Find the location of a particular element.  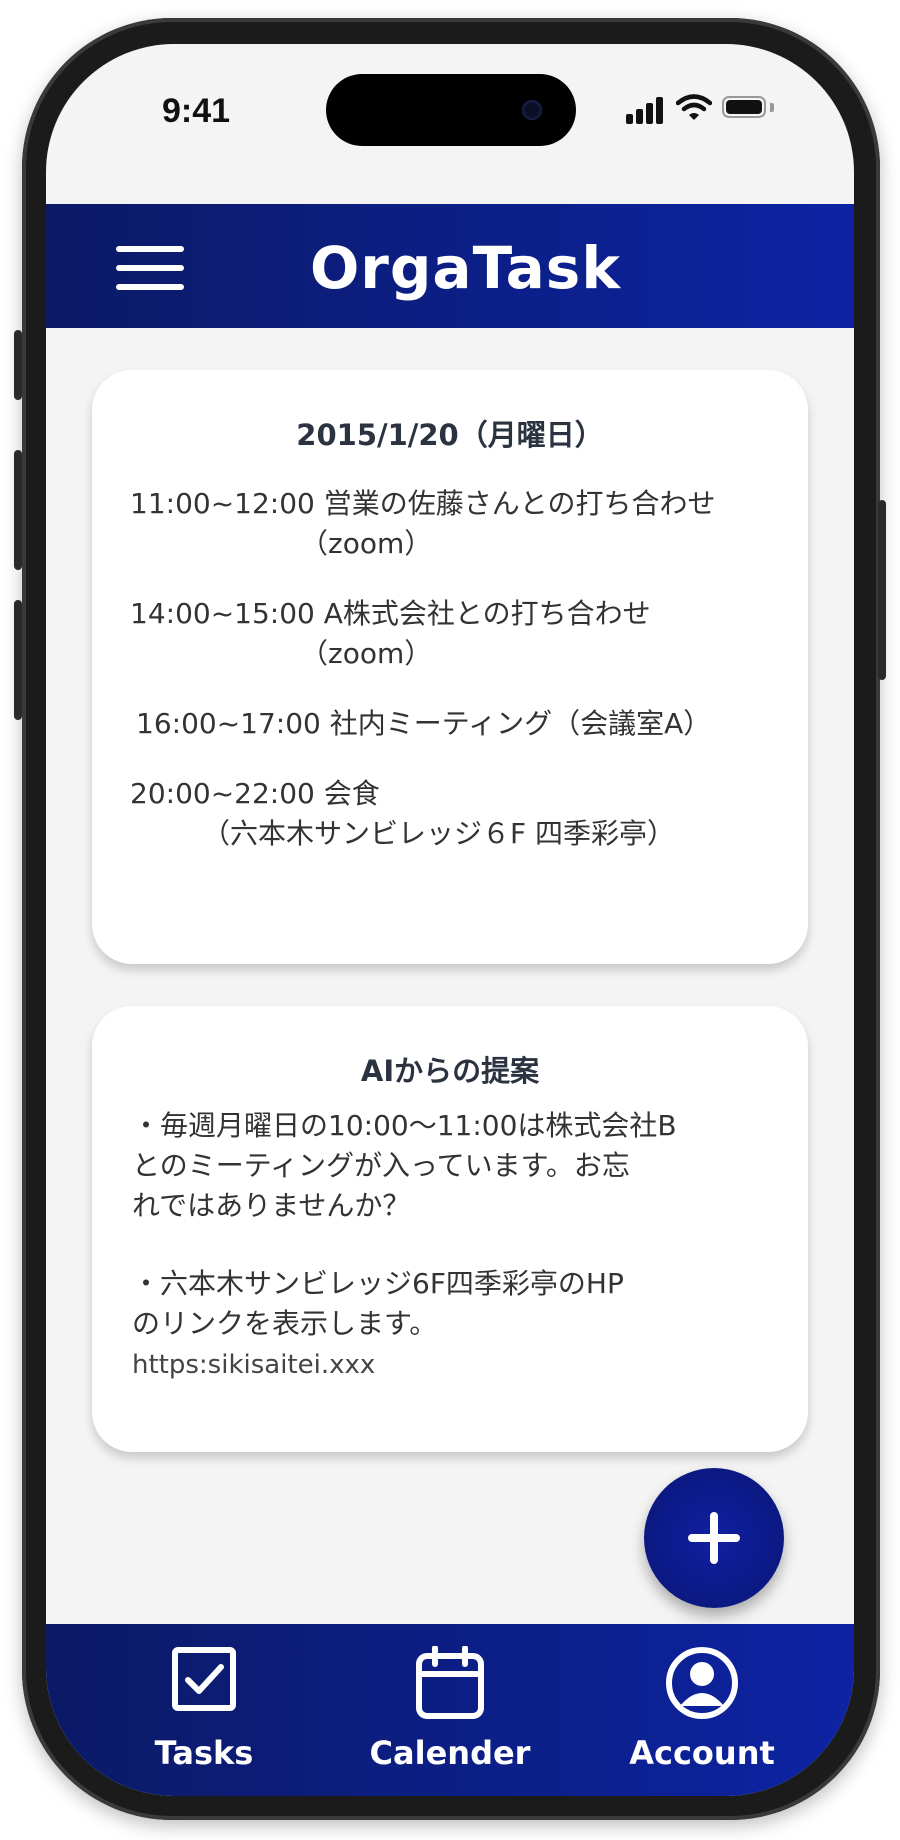

suggestion-line: のリンクを表示します。 is located at coordinates (285, 1323).